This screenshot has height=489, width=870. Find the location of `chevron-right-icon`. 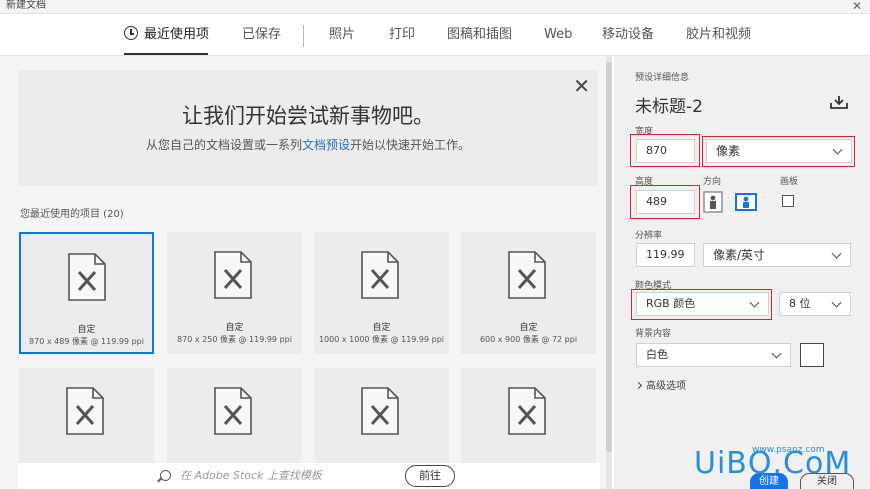

chevron-right-icon is located at coordinates (638, 385).